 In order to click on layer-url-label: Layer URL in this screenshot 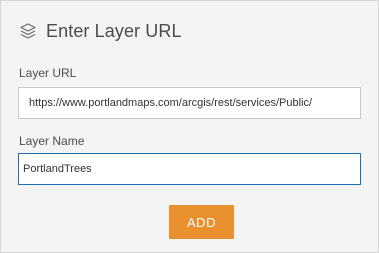, I will do `click(48, 73)`.